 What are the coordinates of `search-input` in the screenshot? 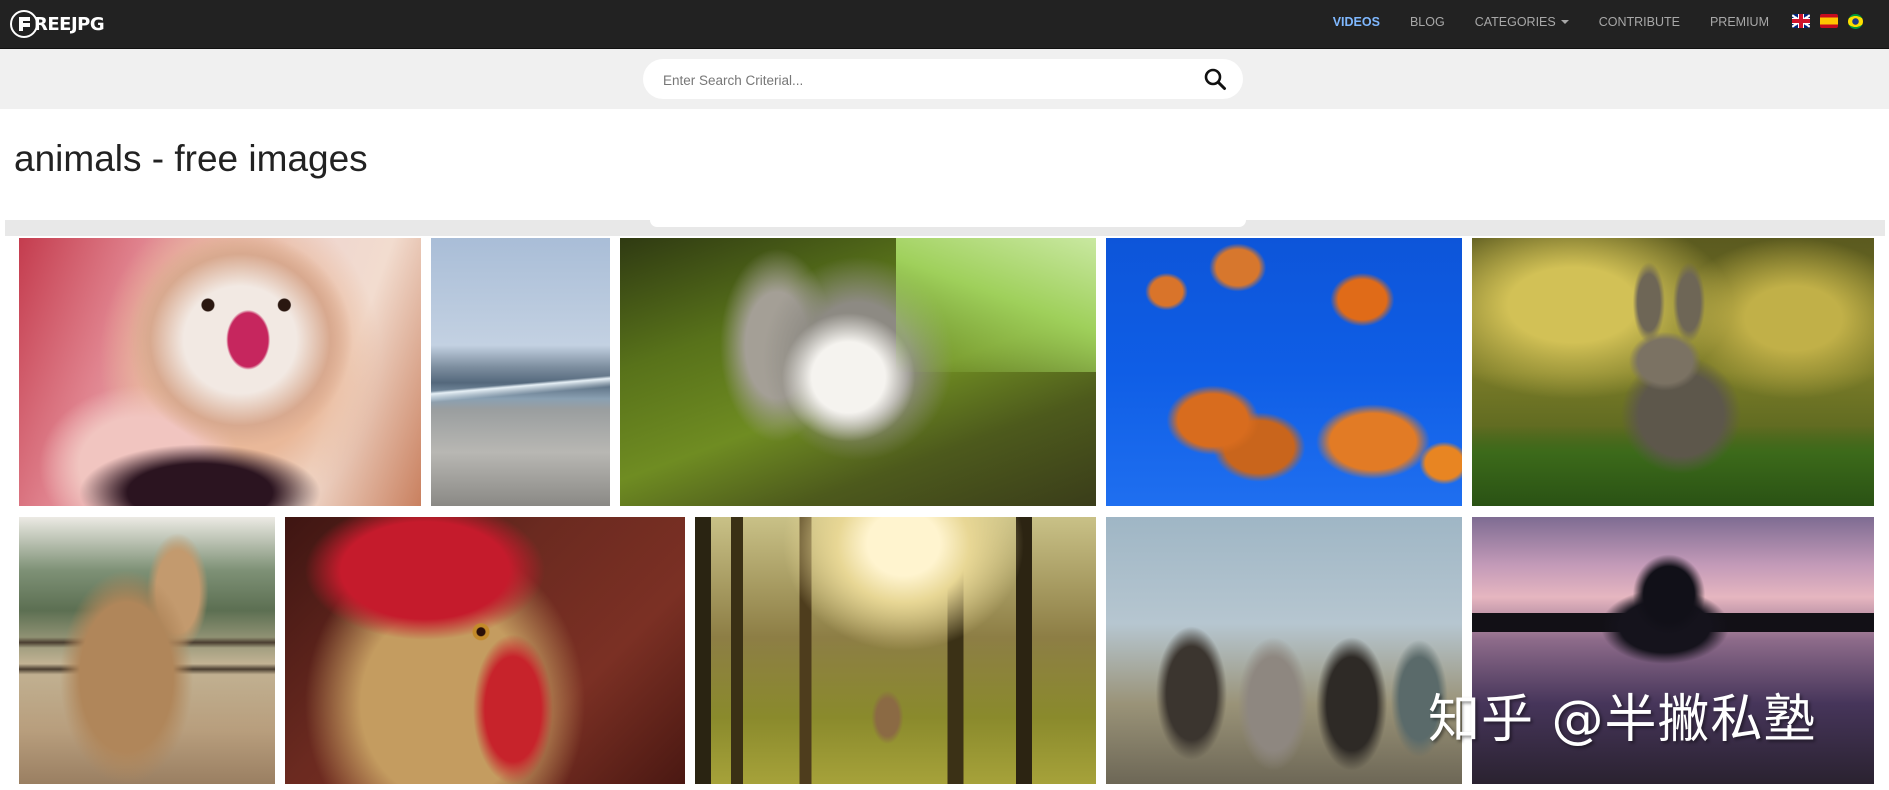 It's located at (923, 80).